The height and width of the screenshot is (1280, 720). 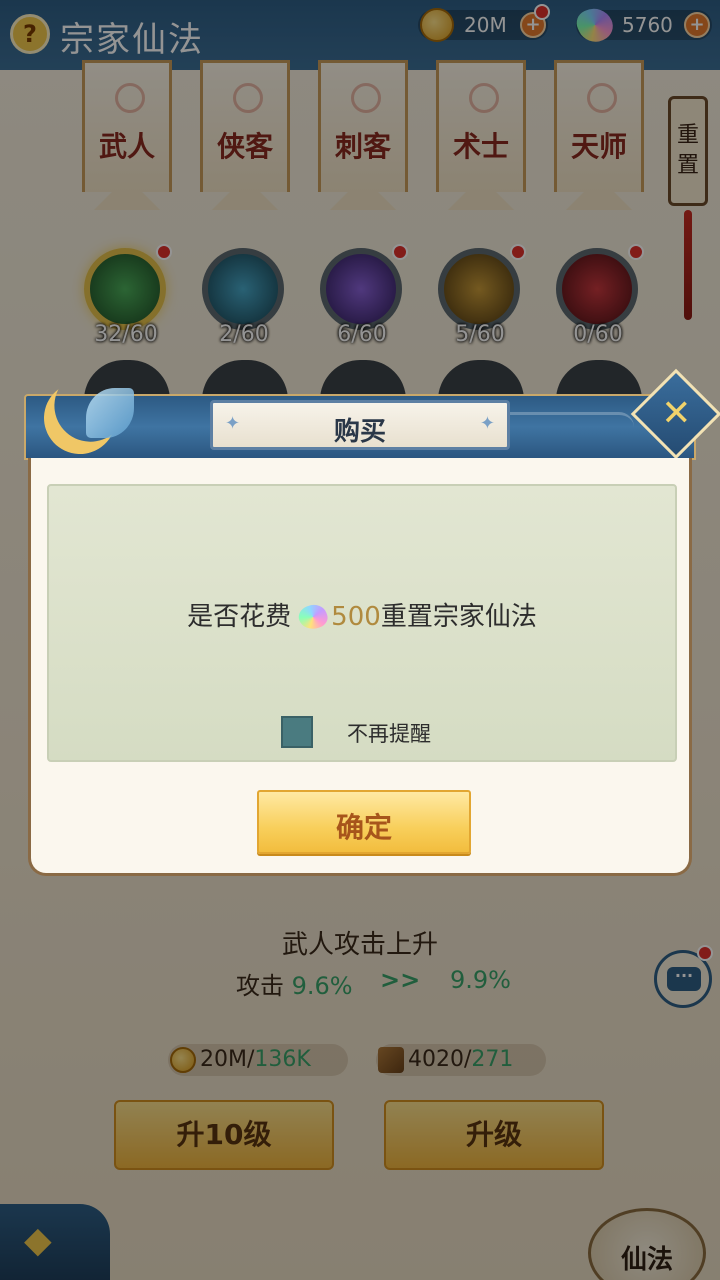 What do you see at coordinates (564, 427) in the screenshot?
I see `wave-decoration` at bounding box center [564, 427].